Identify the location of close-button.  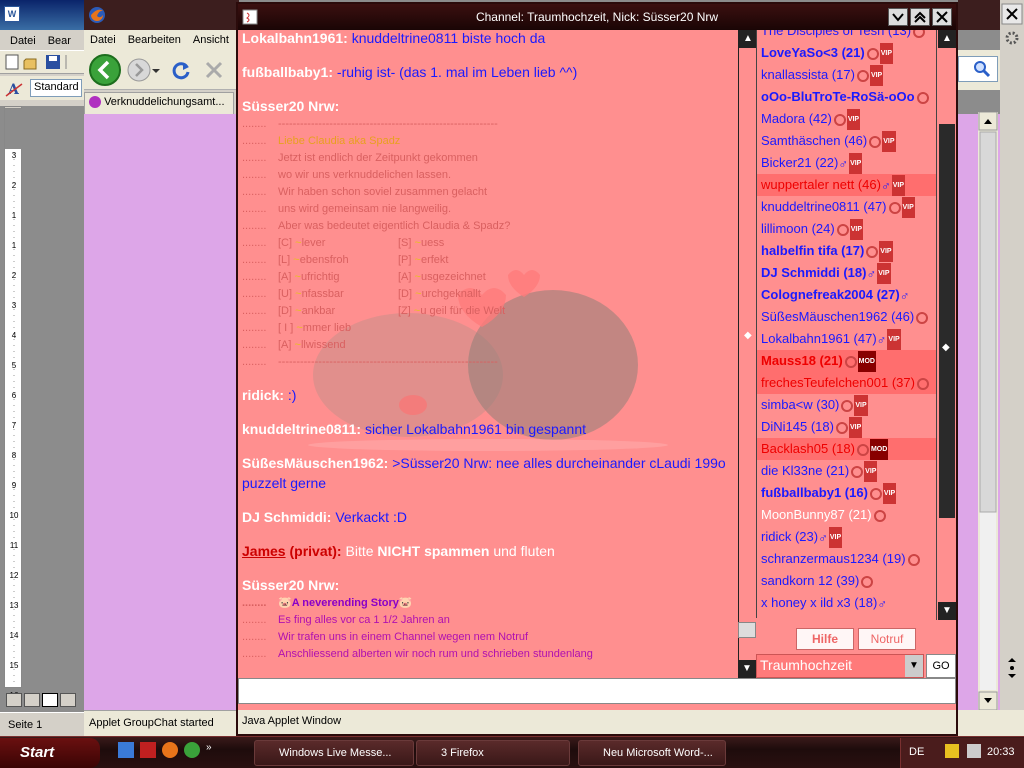
(942, 17).